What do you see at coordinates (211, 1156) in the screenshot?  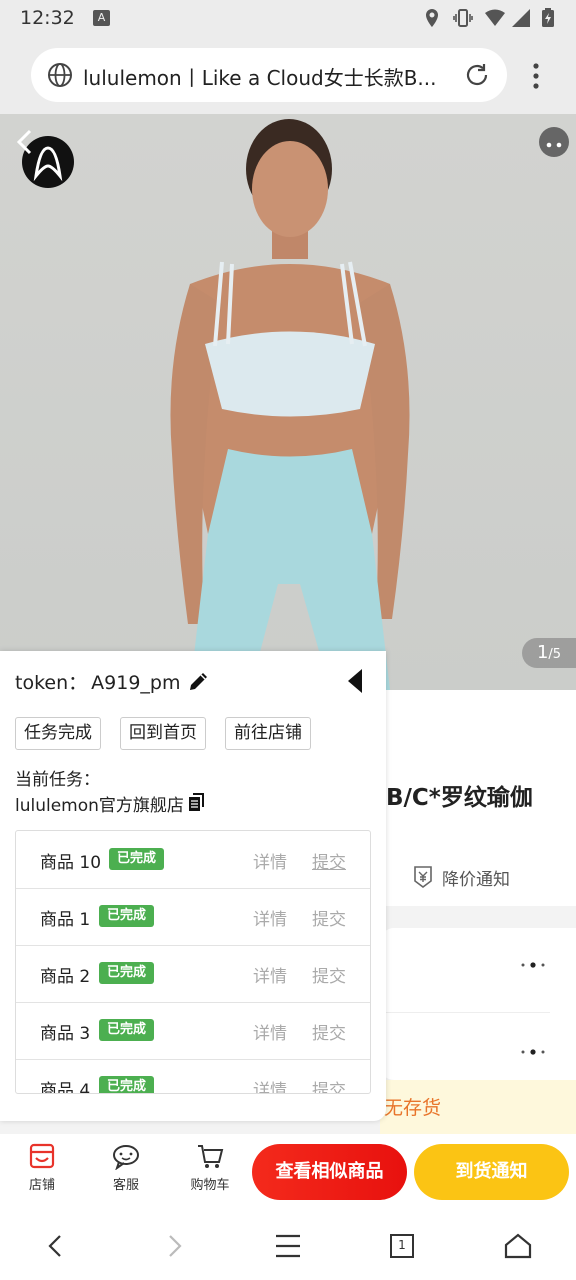 I see `cart-icon` at bounding box center [211, 1156].